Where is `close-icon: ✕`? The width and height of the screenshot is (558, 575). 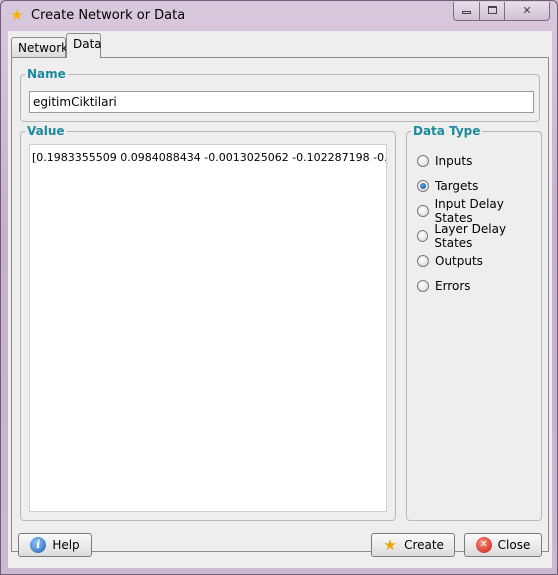 close-icon: ✕ is located at coordinates (527, 10).